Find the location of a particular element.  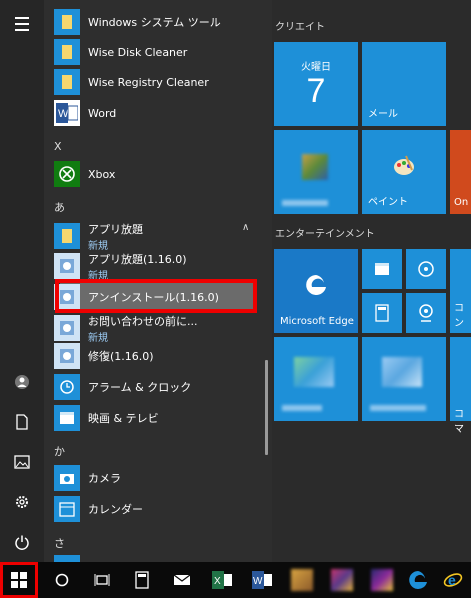

power-icon is located at coordinates (22, 542).